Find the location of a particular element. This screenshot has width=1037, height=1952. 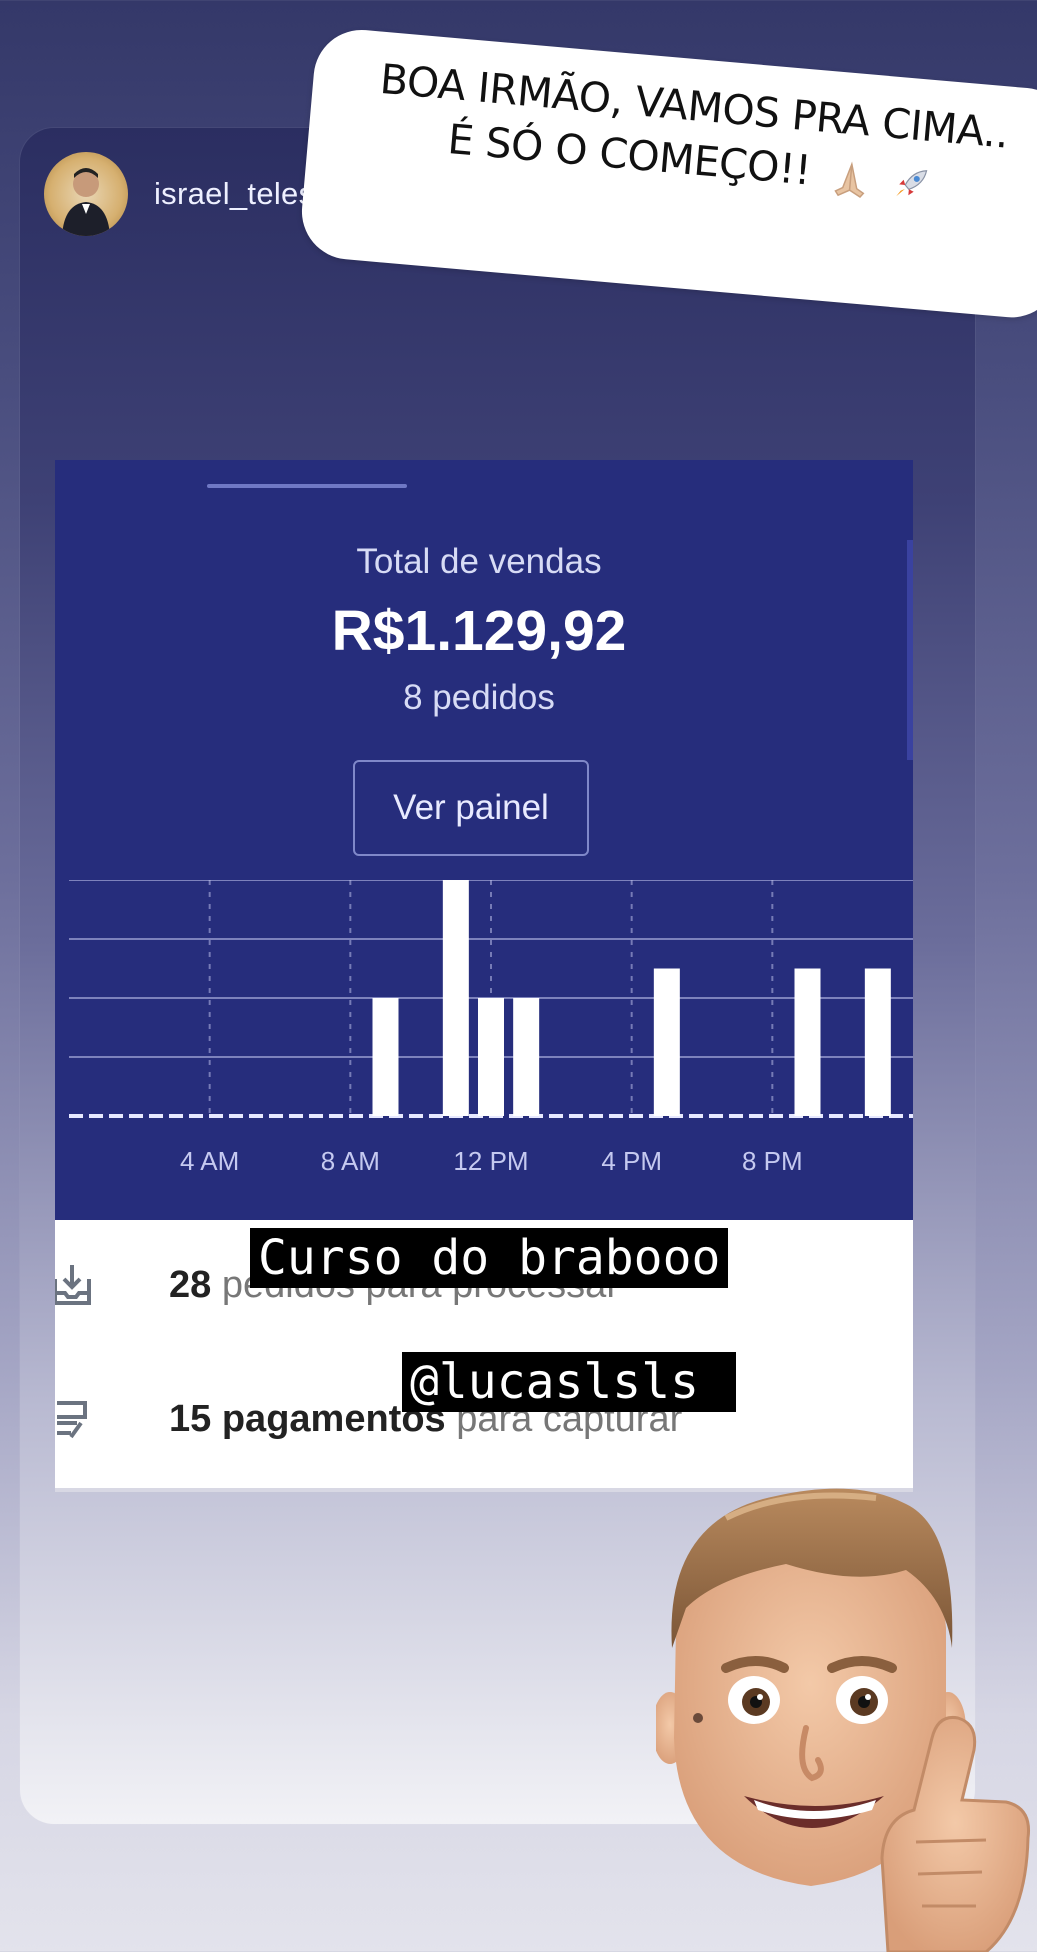

profile-avatar is located at coordinates (86, 194).